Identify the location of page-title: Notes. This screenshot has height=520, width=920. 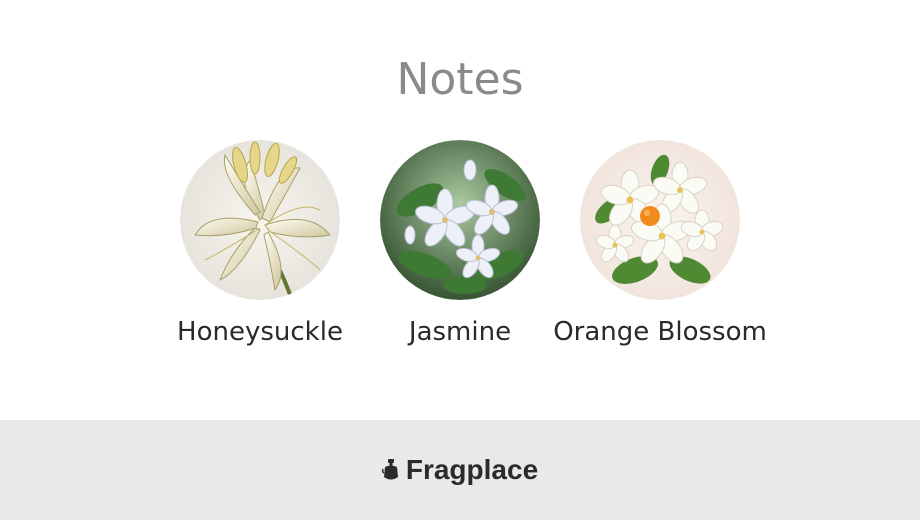
(460, 79).